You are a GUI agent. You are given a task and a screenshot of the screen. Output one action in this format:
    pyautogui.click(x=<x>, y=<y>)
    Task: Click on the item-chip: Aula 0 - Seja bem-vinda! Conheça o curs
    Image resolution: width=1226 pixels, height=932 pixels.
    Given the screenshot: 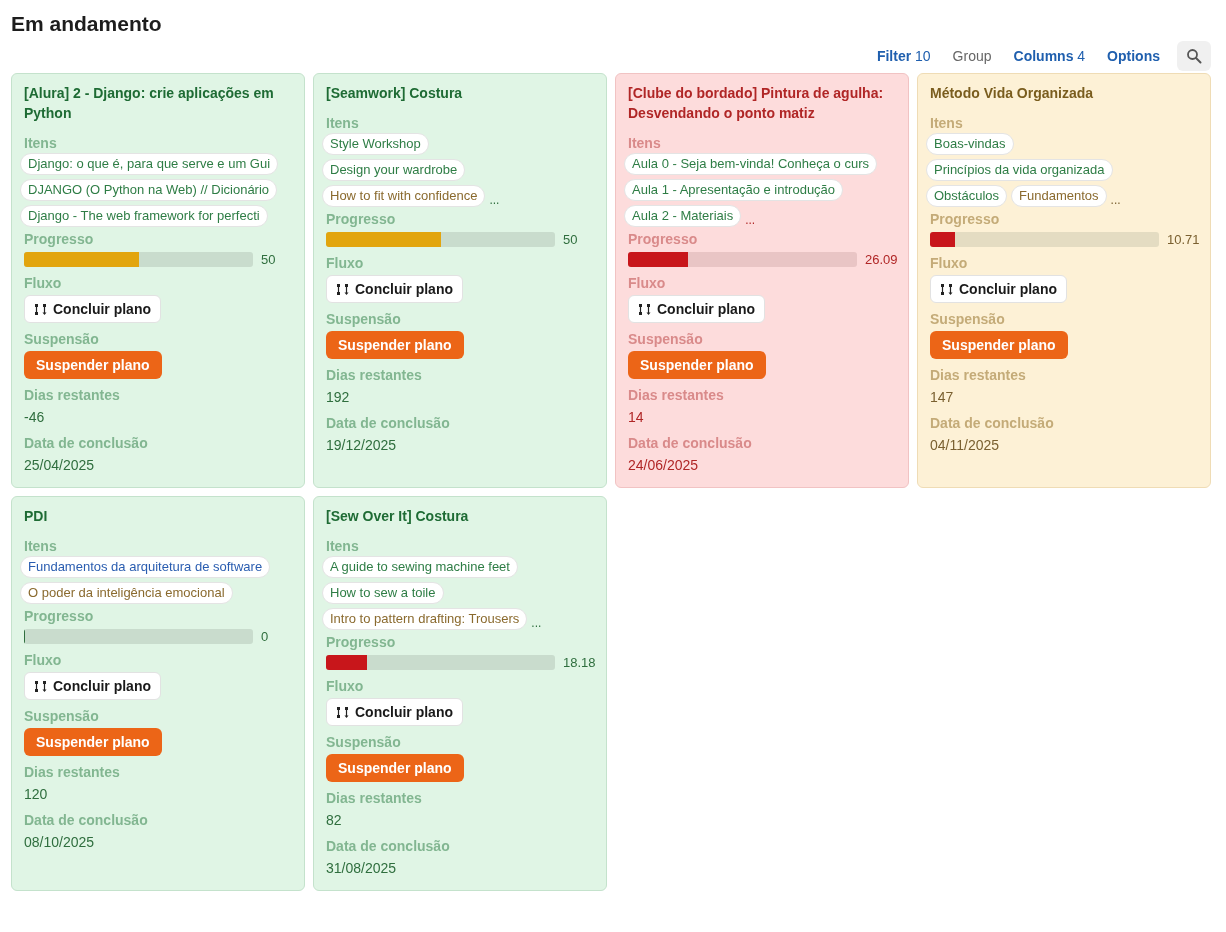 What is the action you would take?
    pyautogui.click(x=750, y=164)
    